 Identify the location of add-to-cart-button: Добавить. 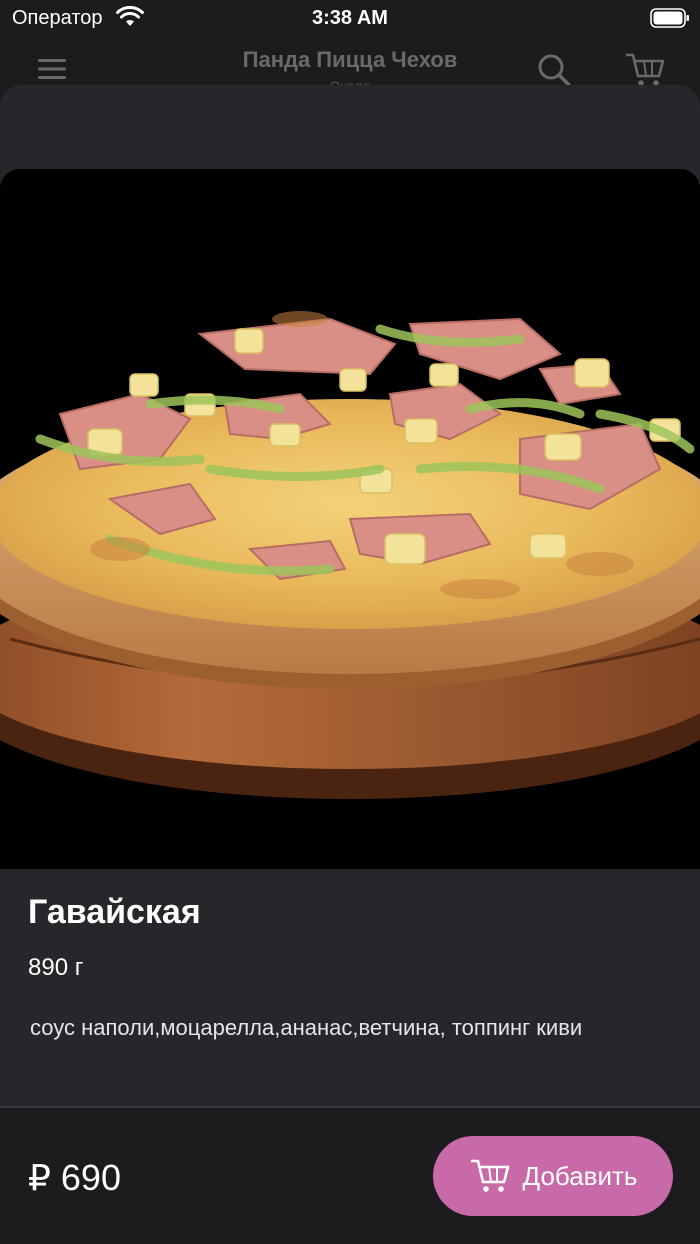
(553, 1176).